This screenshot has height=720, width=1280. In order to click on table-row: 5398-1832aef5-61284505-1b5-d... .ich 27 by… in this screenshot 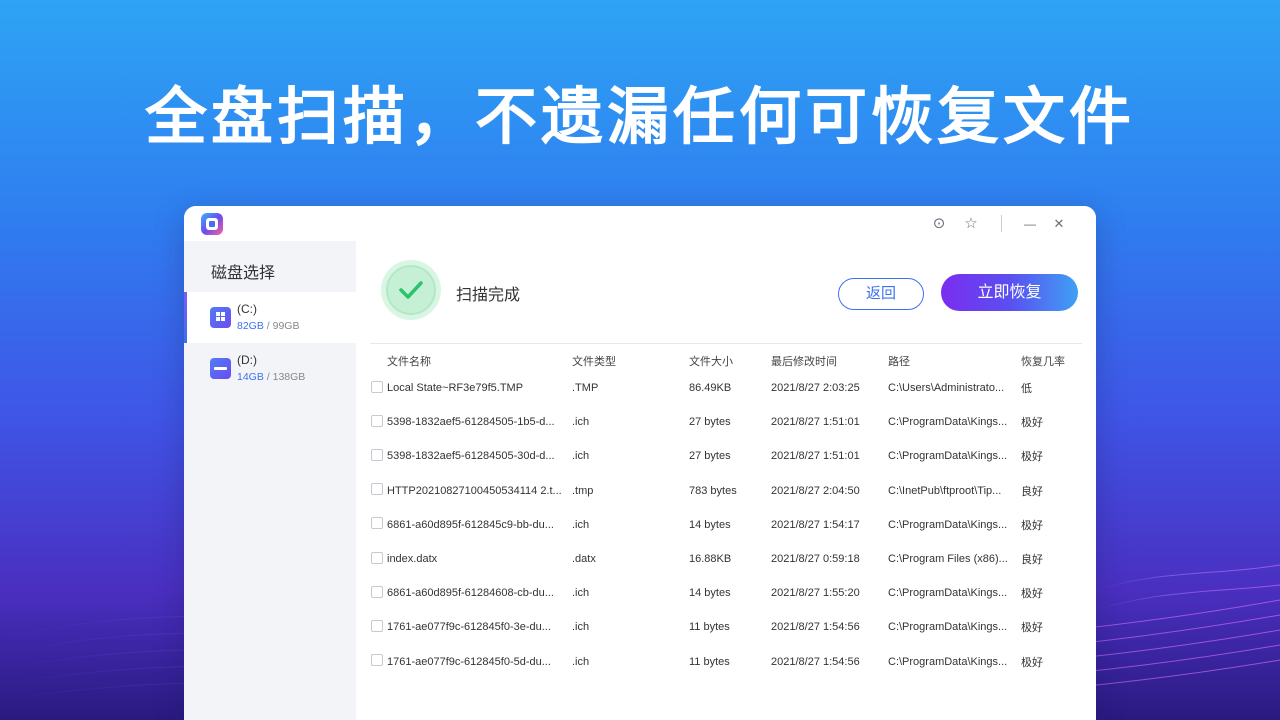, I will do `click(722, 422)`.